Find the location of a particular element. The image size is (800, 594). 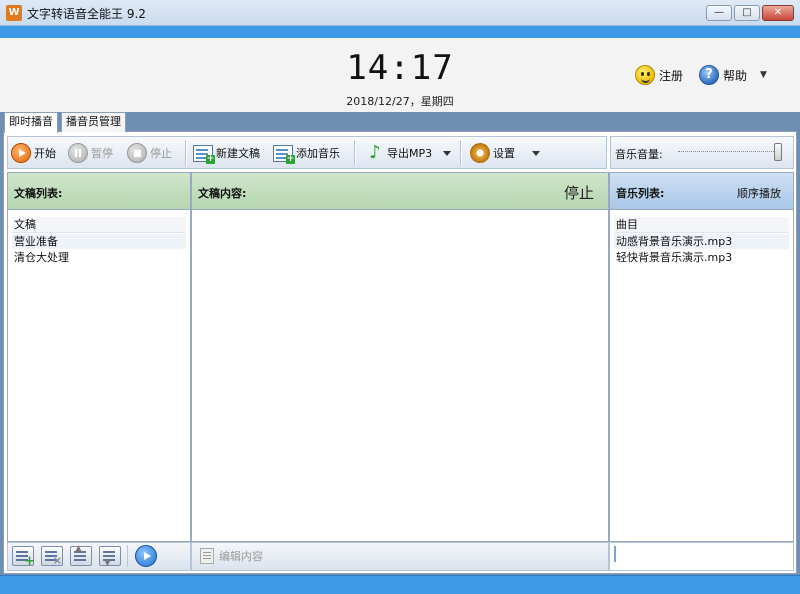

settings-button: 设置 is located at coordinates (505, 153).